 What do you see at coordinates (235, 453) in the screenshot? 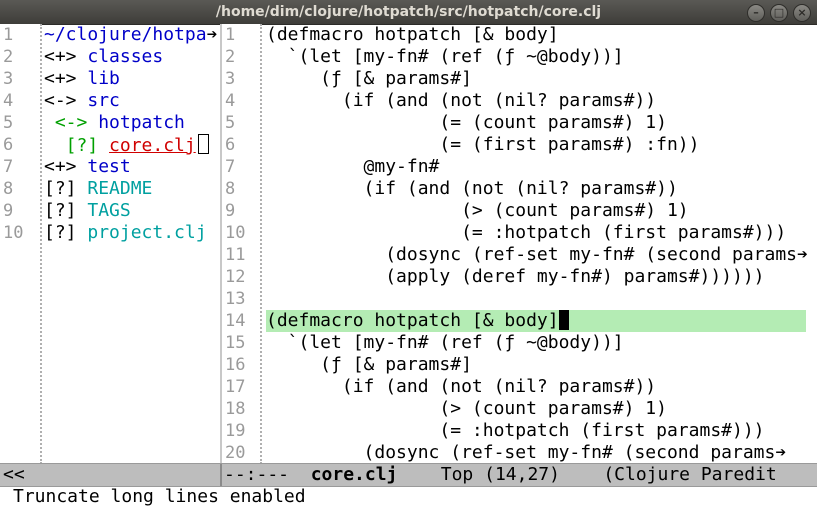
I see `line-number: 20` at bounding box center [235, 453].